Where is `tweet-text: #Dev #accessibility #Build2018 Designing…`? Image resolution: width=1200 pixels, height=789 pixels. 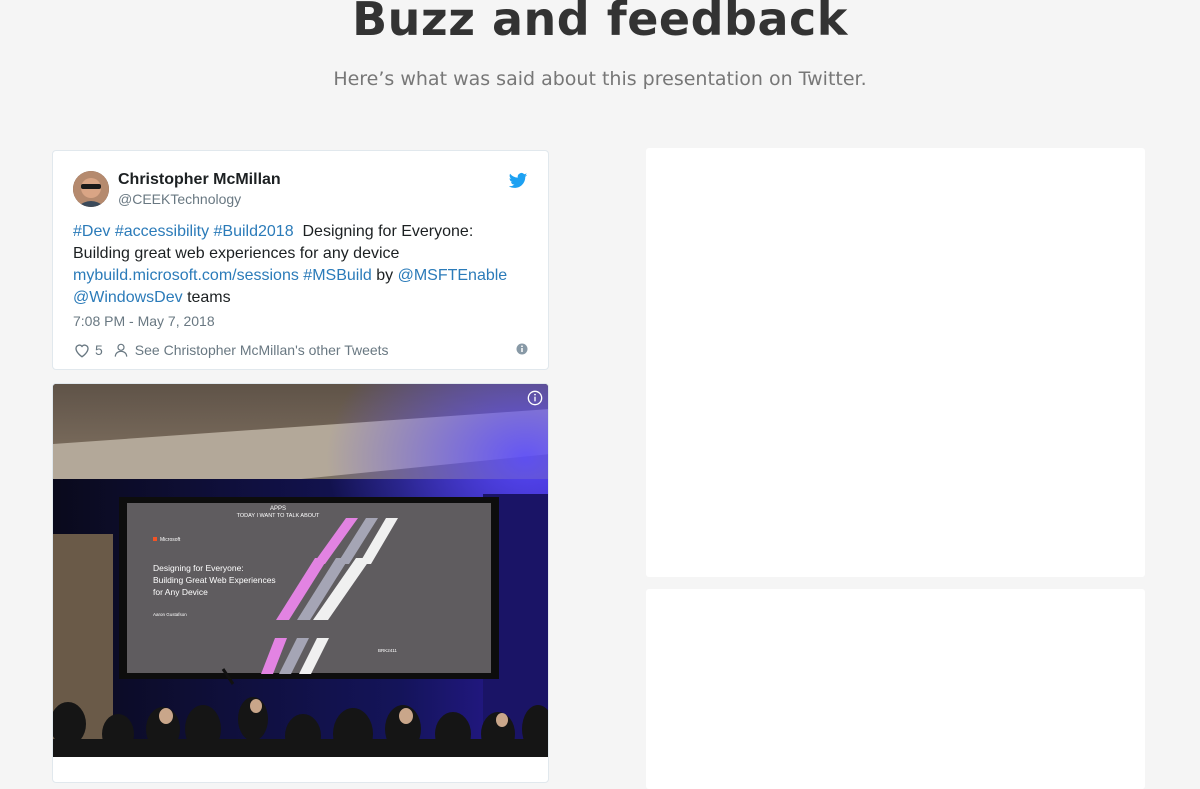
tweet-text: #Dev #accessibility #Build2018 Designing… is located at coordinates (303, 265).